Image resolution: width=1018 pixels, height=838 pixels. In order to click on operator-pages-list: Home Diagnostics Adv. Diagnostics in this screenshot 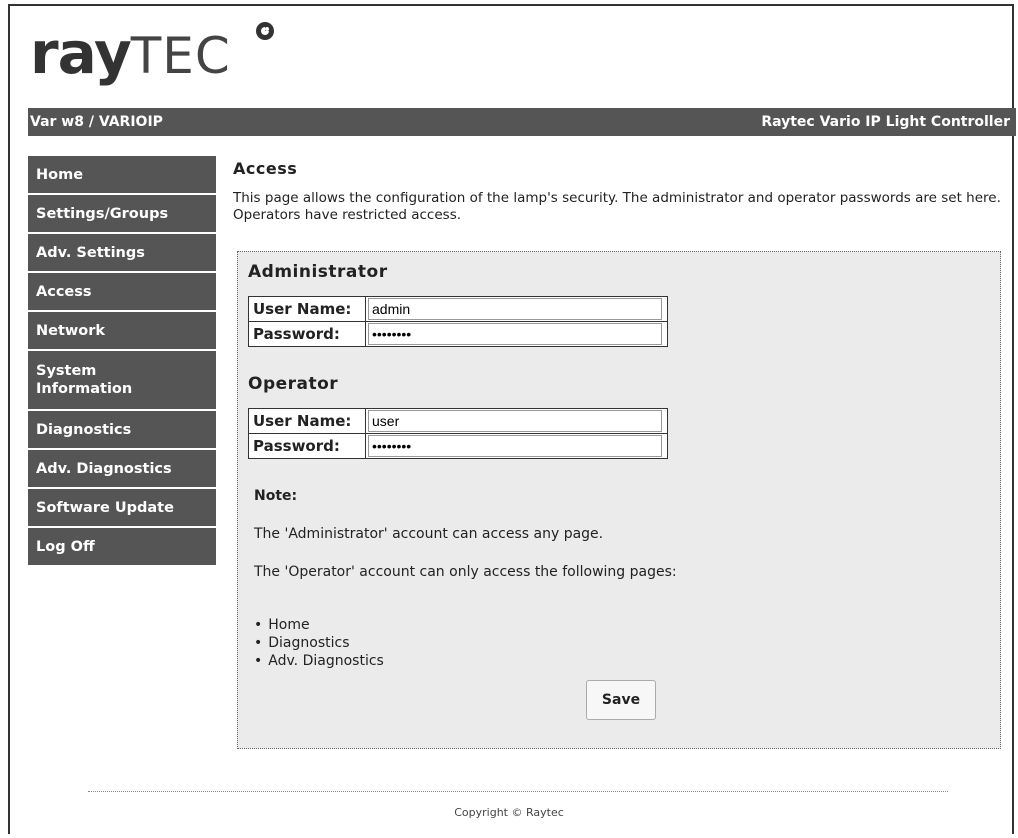, I will do `click(319, 643)`.